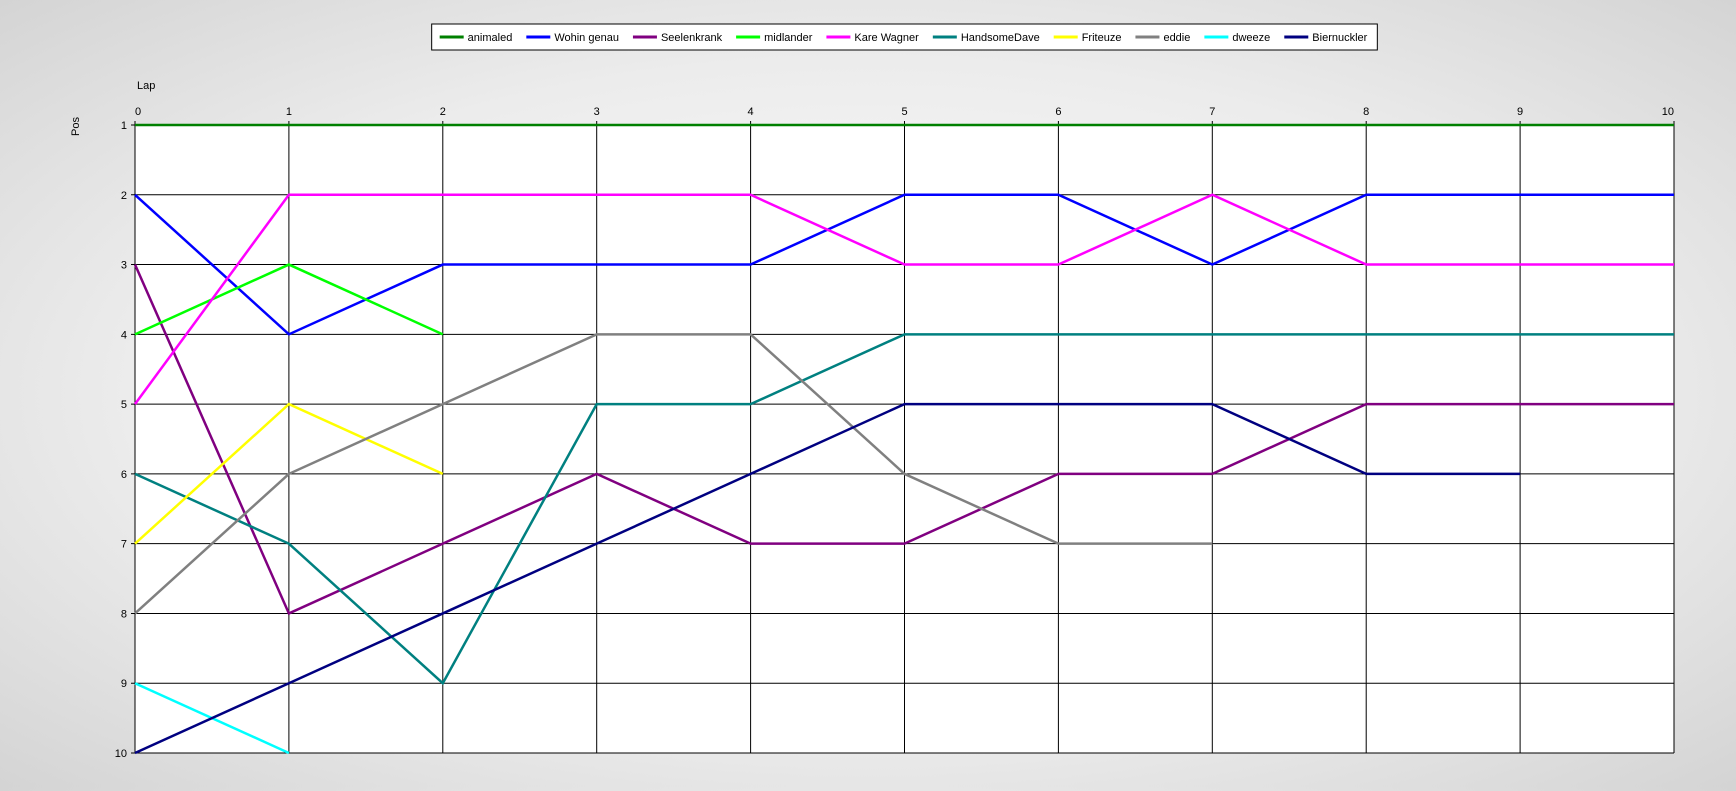 This screenshot has width=1736, height=791. Describe the element at coordinates (124, 335) in the screenshot. I see `y-tick-label: 4` at that location.